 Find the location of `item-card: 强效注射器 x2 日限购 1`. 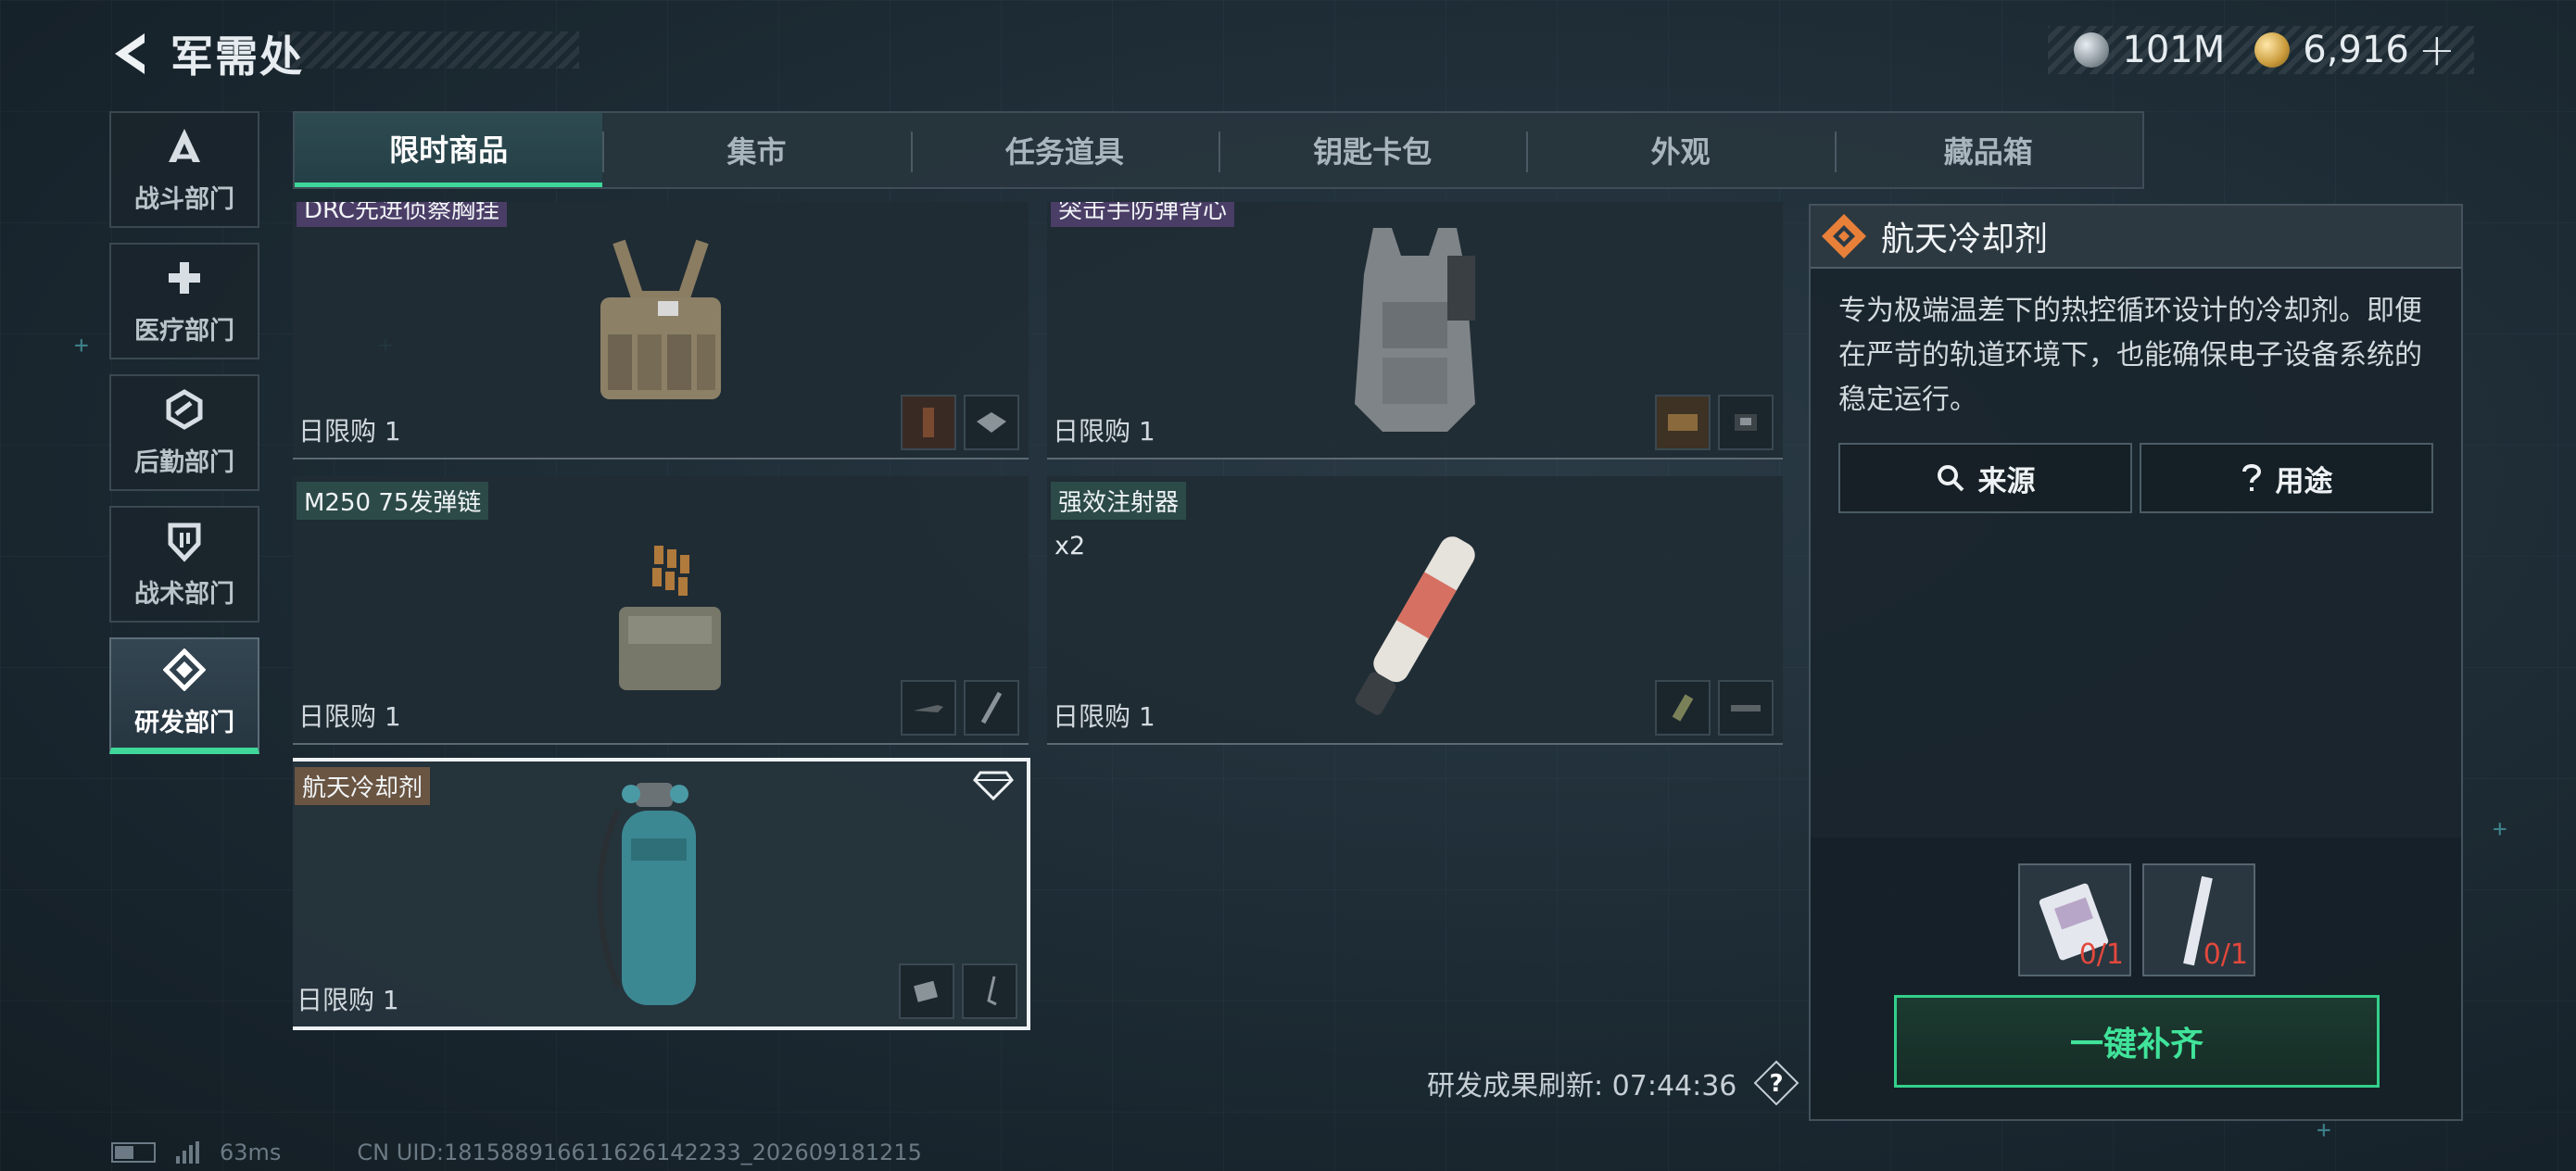

item-card: 强效注射器 x2 日限购 1 is located at coordinates (1415, 610).